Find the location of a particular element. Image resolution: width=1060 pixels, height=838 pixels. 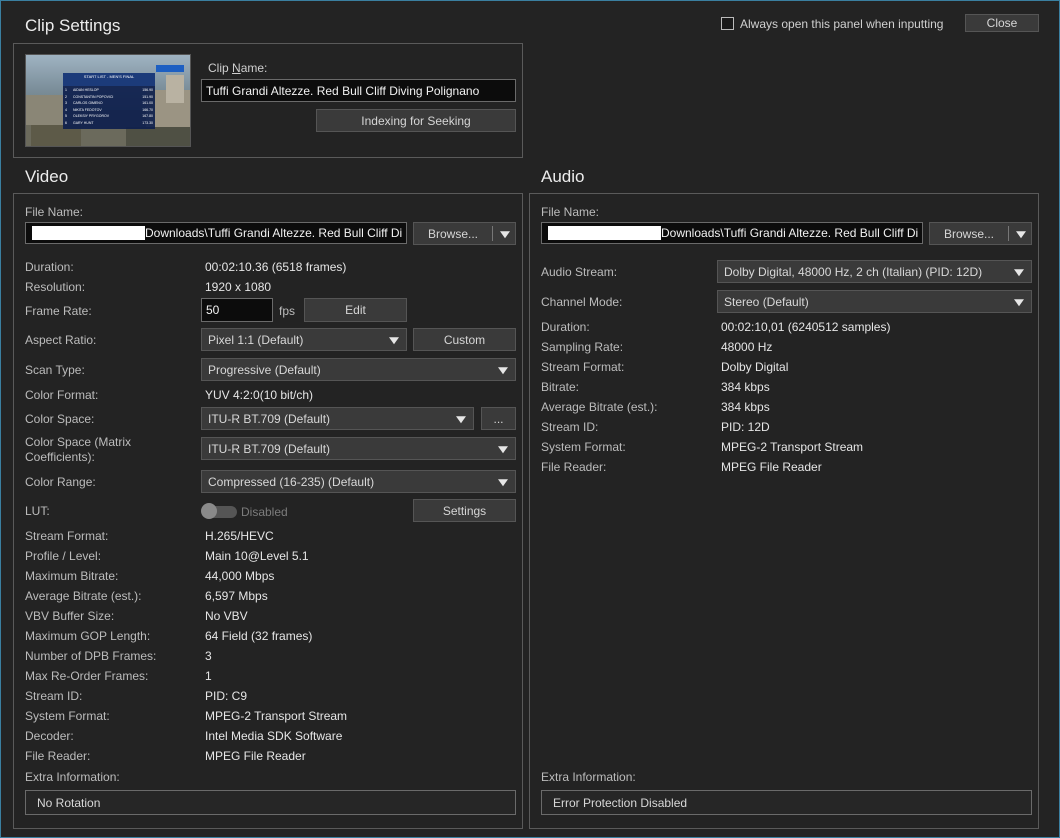

frame-rate-edit-button: Edit is located at coordinates (355, 310).